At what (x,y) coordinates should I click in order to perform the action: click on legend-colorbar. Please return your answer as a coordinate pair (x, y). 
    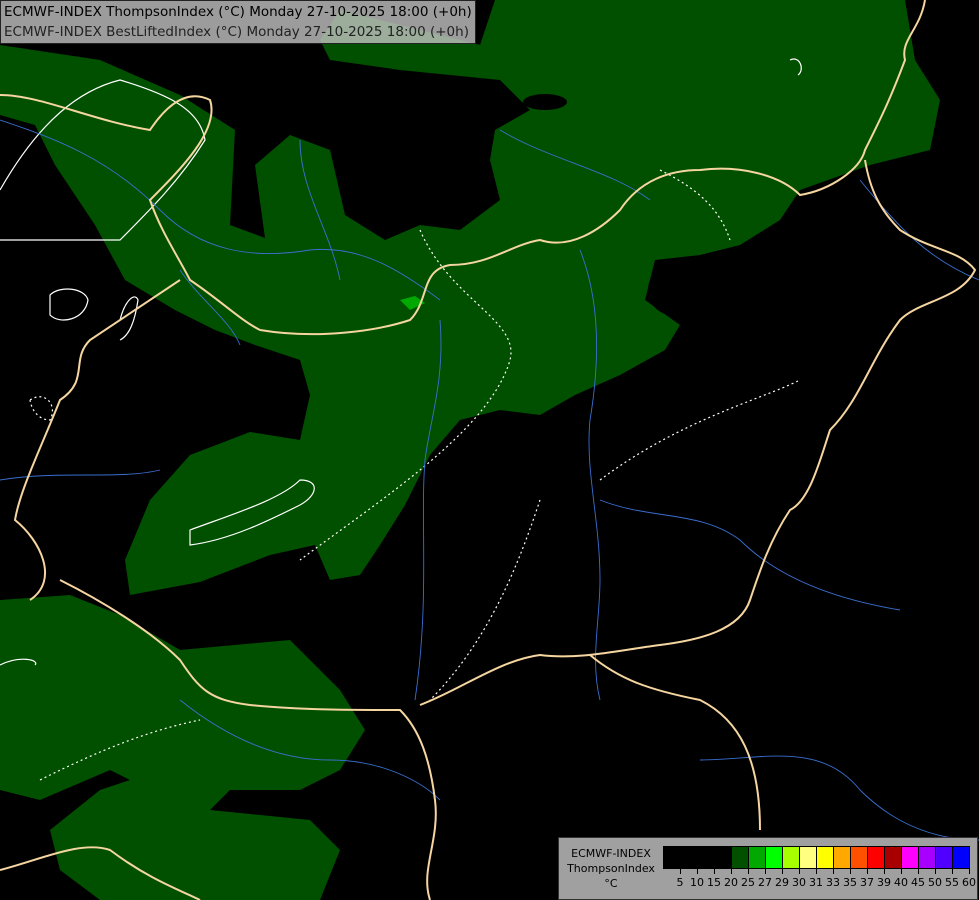
    Looking at the image, I should click on (816, 857).